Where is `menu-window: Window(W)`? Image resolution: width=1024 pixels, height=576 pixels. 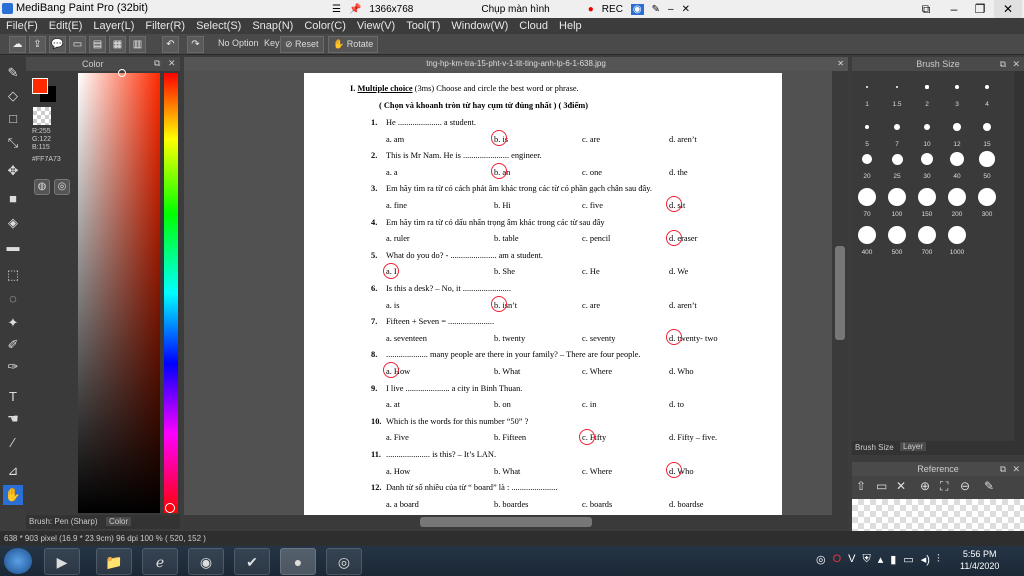
menu-window: Window(W) is located at coordinates (479, 26).